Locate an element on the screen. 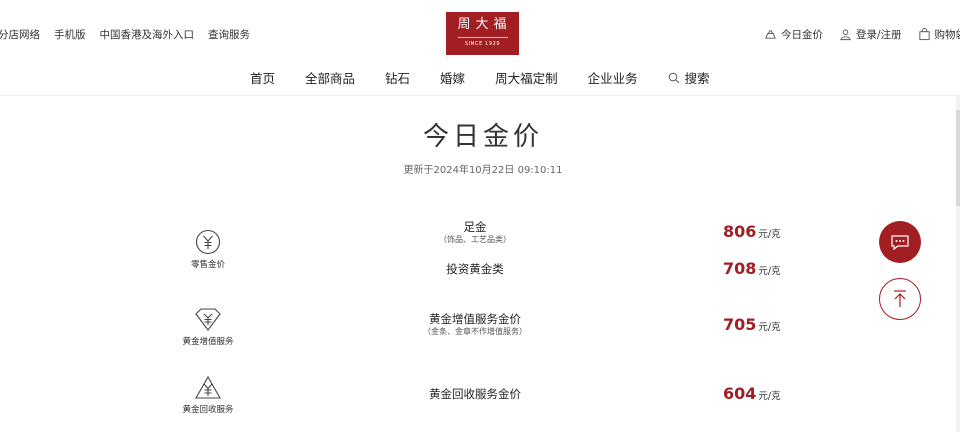 Image resolution: width=960 pixels, height=432 pixels. link-shopping-bag: 购物袋 is located at coordinates (939, 34).